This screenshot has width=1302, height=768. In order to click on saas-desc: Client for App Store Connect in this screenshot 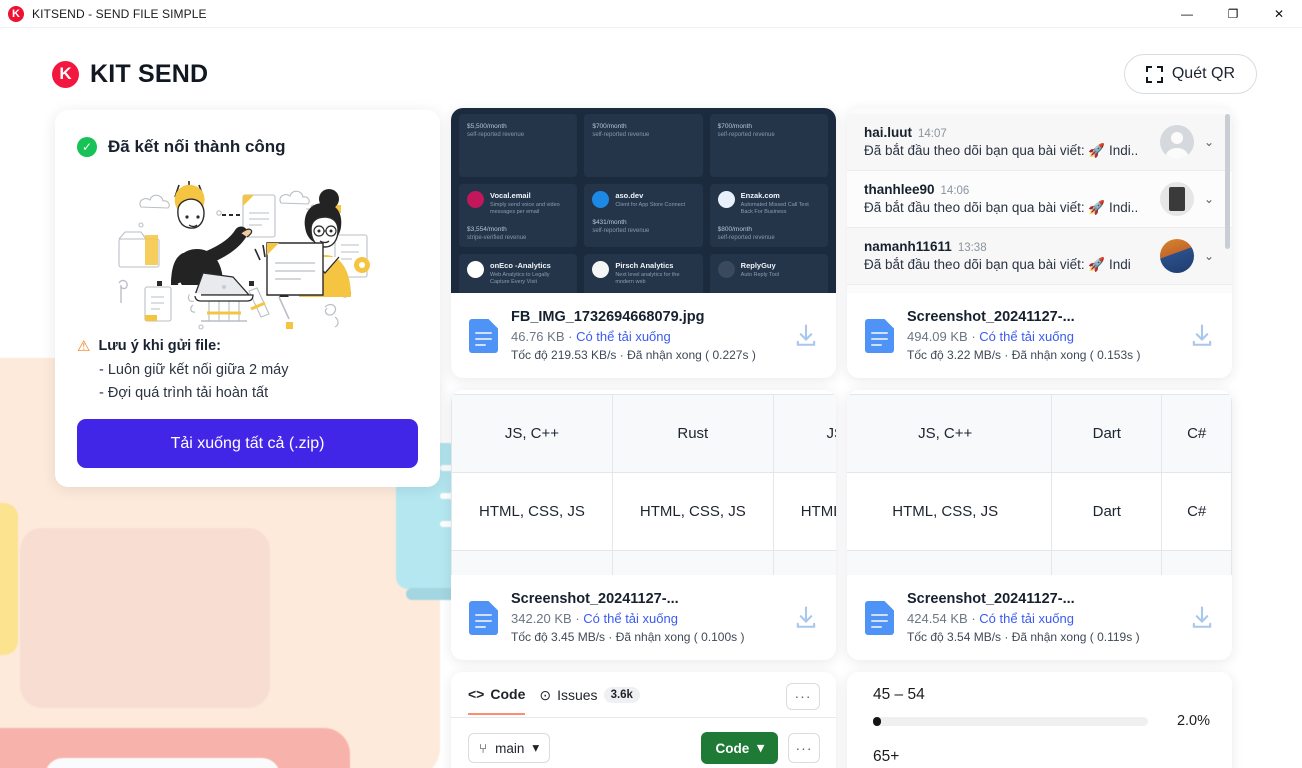, I will do `click(650, 205)`.